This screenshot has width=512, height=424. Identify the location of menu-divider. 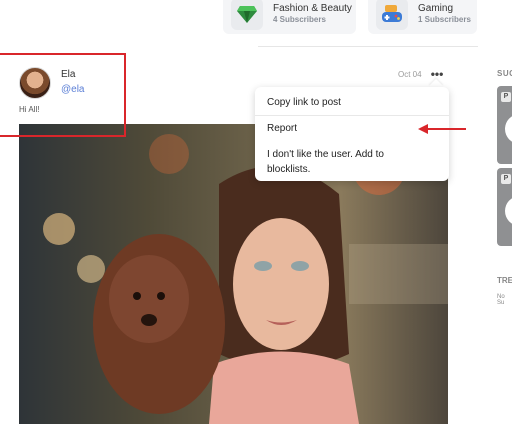
(352, 115).